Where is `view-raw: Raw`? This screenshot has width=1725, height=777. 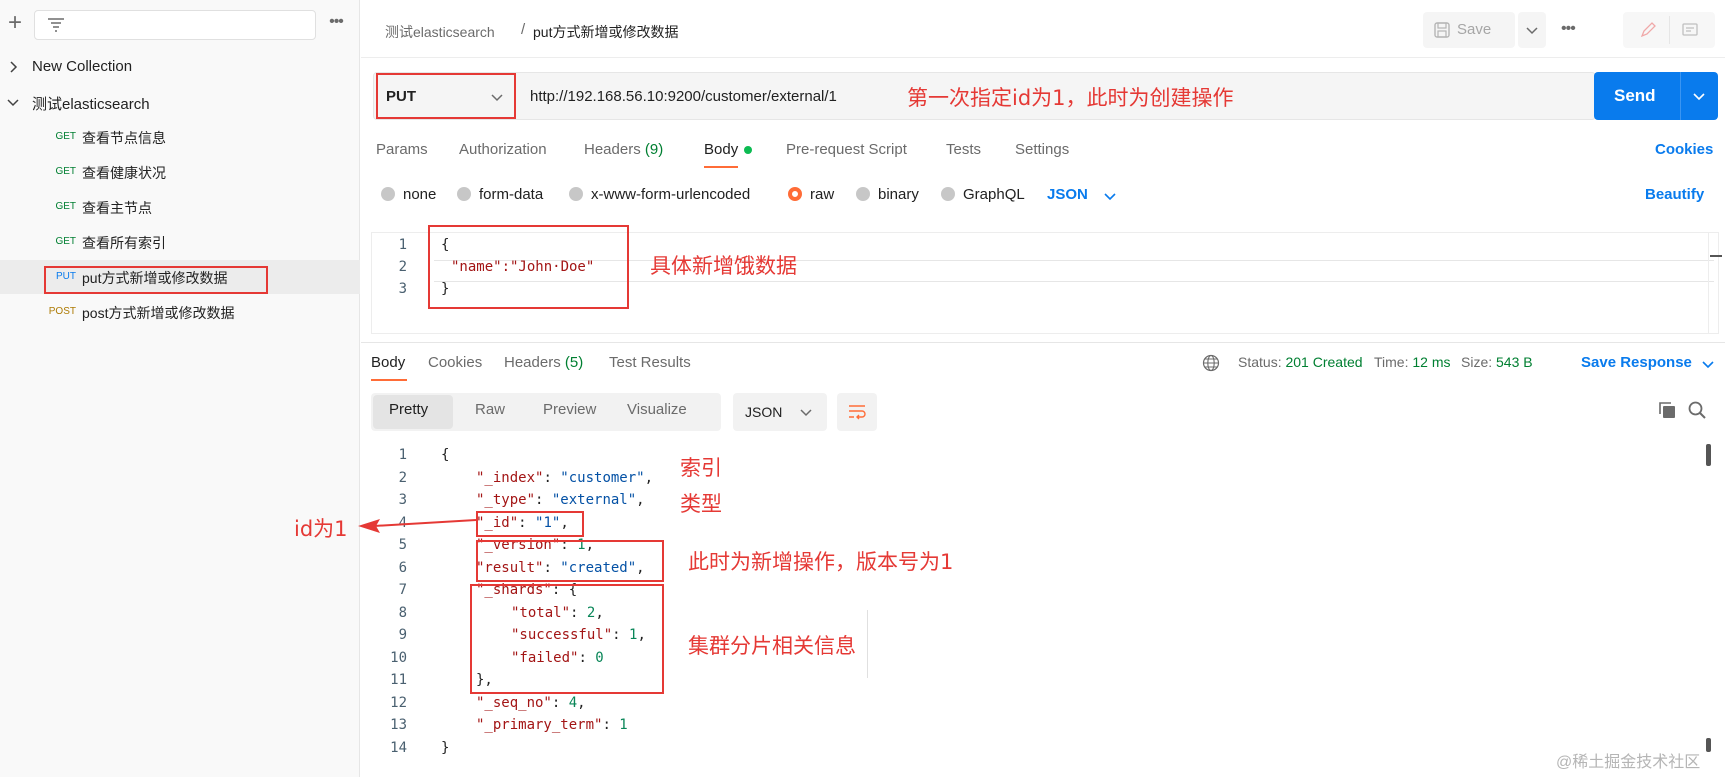
view-raw: Raw is located at coordinates (490, 409).